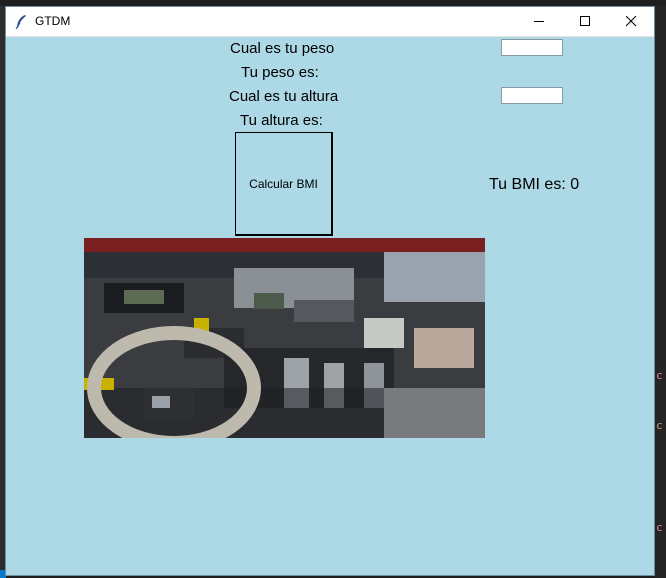 The image size is (666, 578). Describe the element at coordinates (660, 292) in the screenshot. I see `background-editor-right: c c c` at that location.